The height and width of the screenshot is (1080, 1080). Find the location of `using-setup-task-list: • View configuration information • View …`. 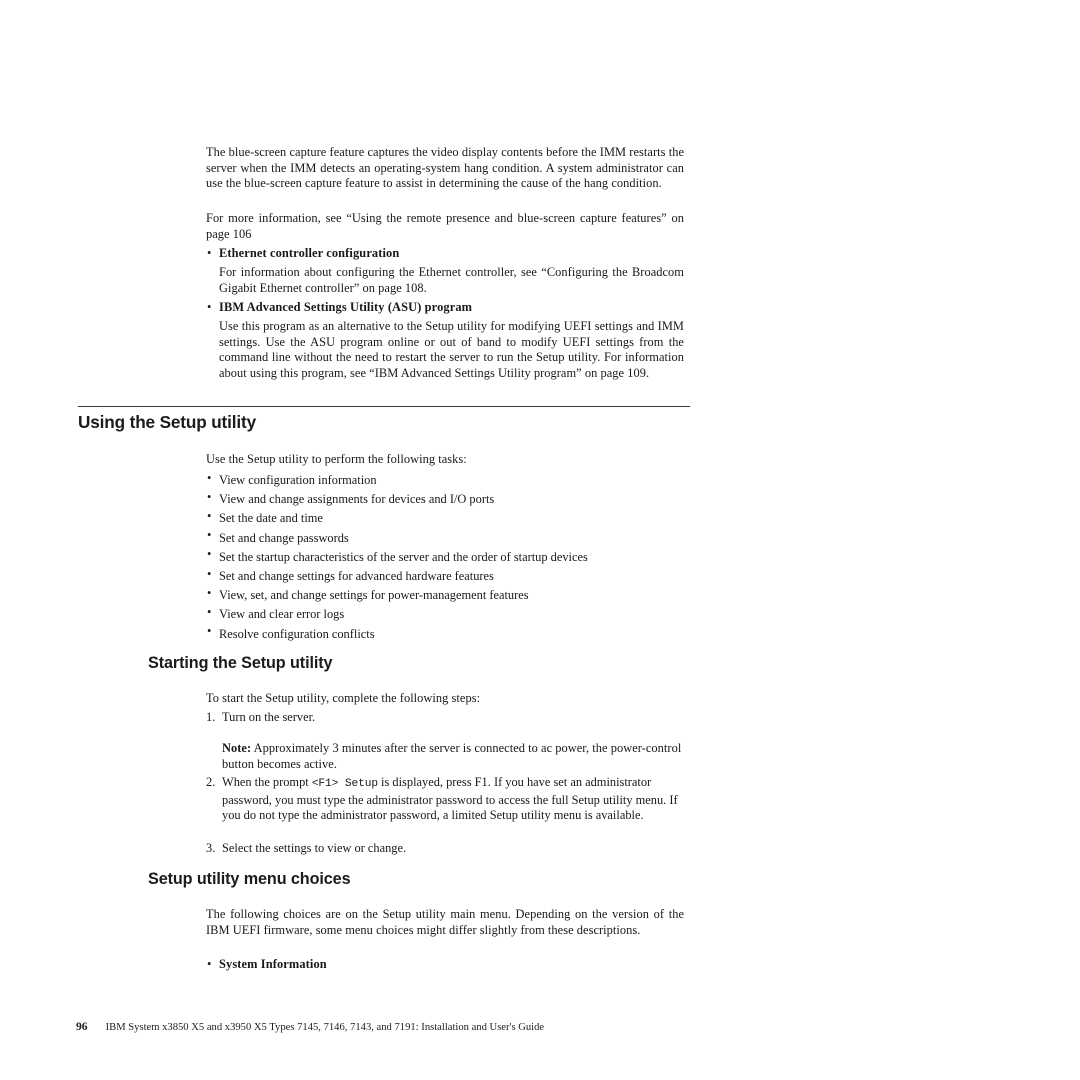

using-setup-task-list: • View configuration information • View … is located at coordinates (445, 557).